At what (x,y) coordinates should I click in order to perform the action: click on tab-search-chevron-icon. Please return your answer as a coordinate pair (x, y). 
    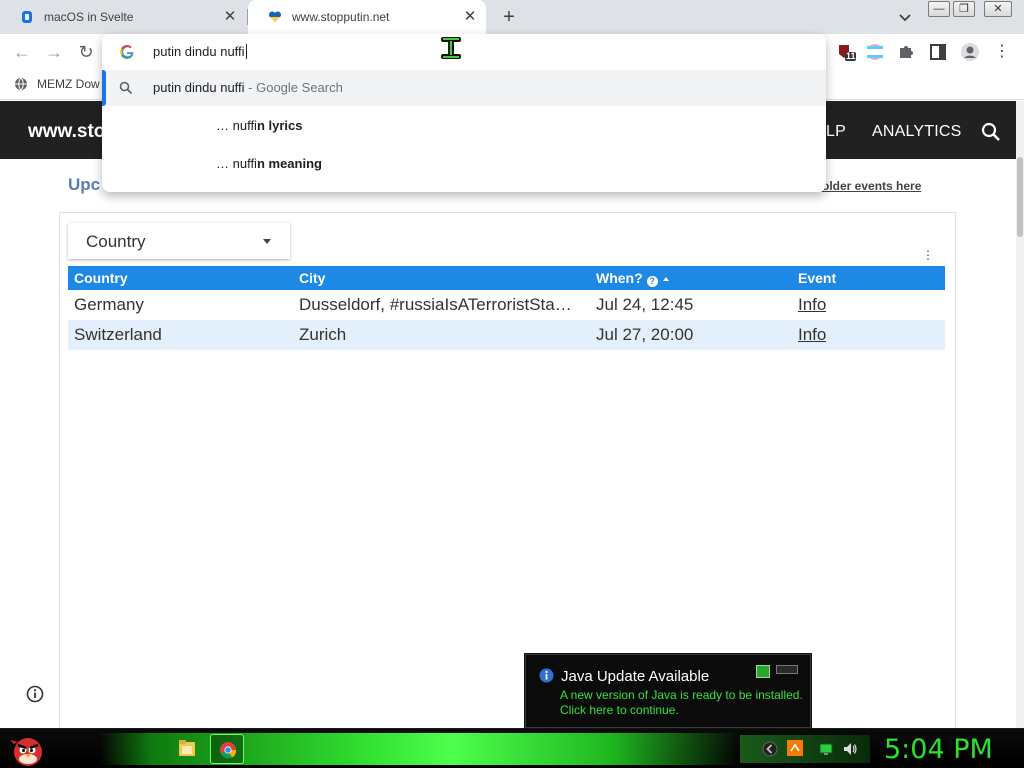
    Looking at the image, I should click on (905, 17).